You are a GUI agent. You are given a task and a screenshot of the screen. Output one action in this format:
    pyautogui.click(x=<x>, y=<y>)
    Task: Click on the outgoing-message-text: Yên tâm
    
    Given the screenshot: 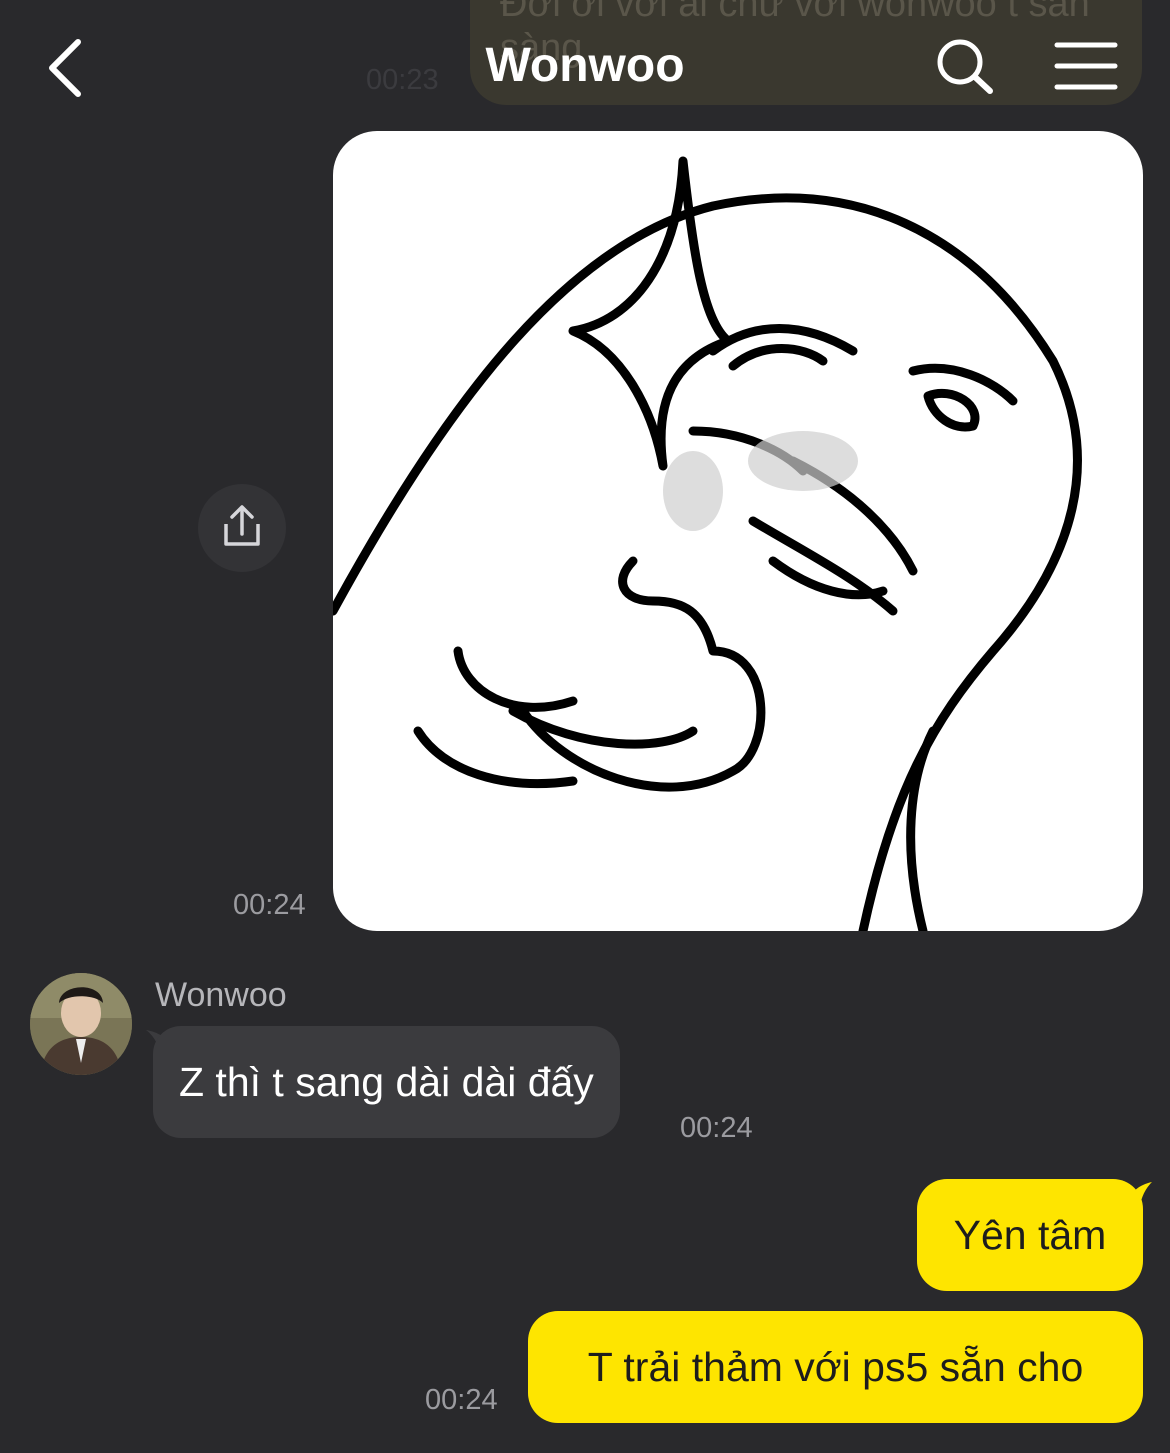 What is the action you would take?
    pyautogui.click(x=1030, y=1235)
    